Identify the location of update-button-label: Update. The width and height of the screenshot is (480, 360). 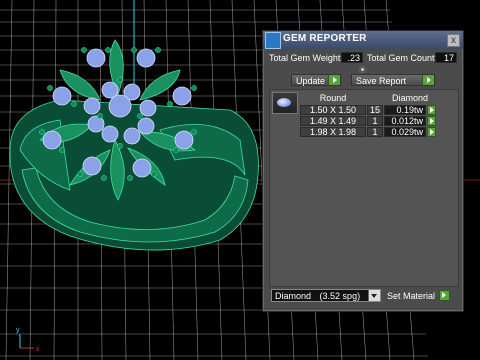
(311, 81).